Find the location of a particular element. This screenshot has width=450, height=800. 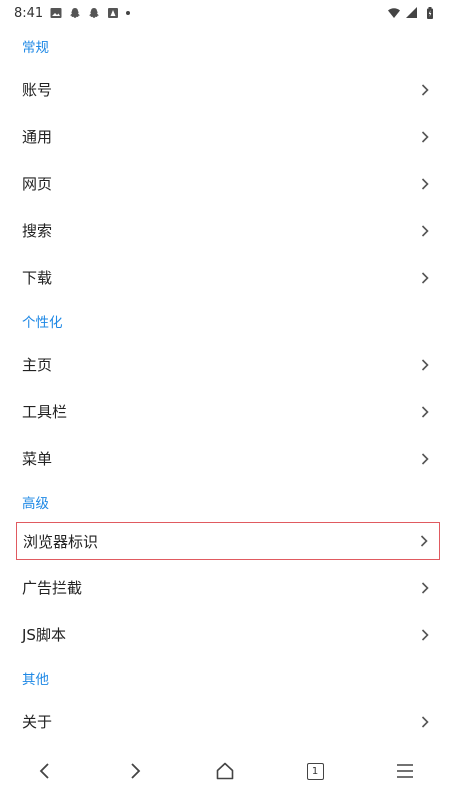

menu-button is located at coordinates (405, 771).